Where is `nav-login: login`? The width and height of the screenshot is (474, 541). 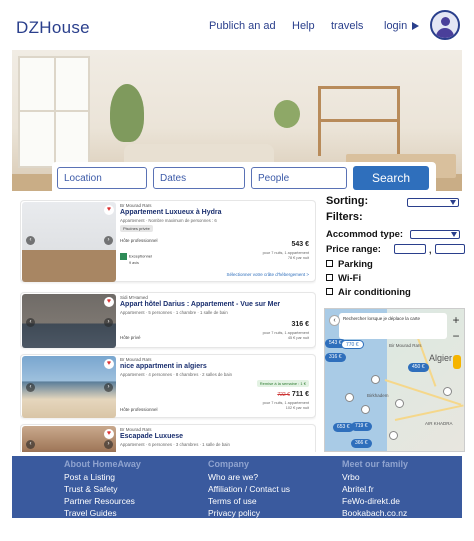
nav-login: login is located at coordinates (395, 26).